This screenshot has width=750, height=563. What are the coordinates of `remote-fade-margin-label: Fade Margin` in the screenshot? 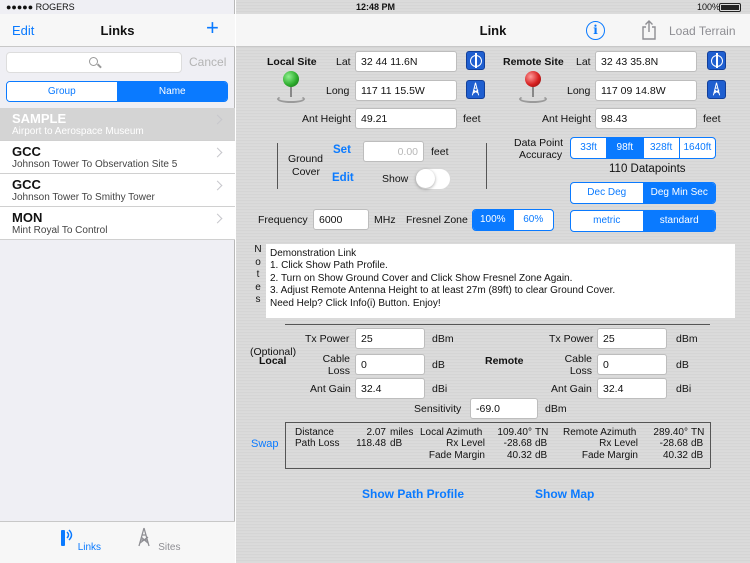 It's located at (609, 455).